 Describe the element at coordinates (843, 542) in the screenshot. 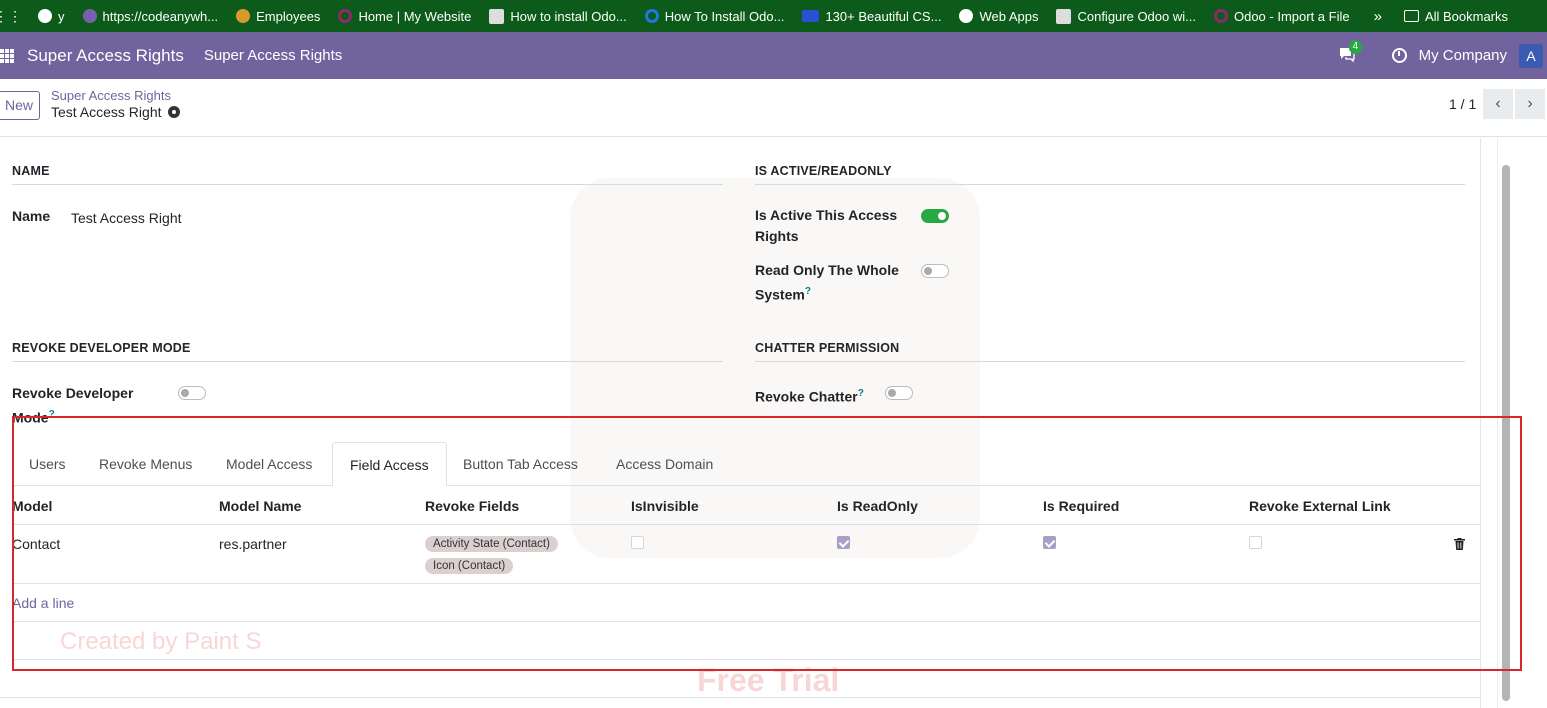

I see `is-readonly-checkbox` at that location.